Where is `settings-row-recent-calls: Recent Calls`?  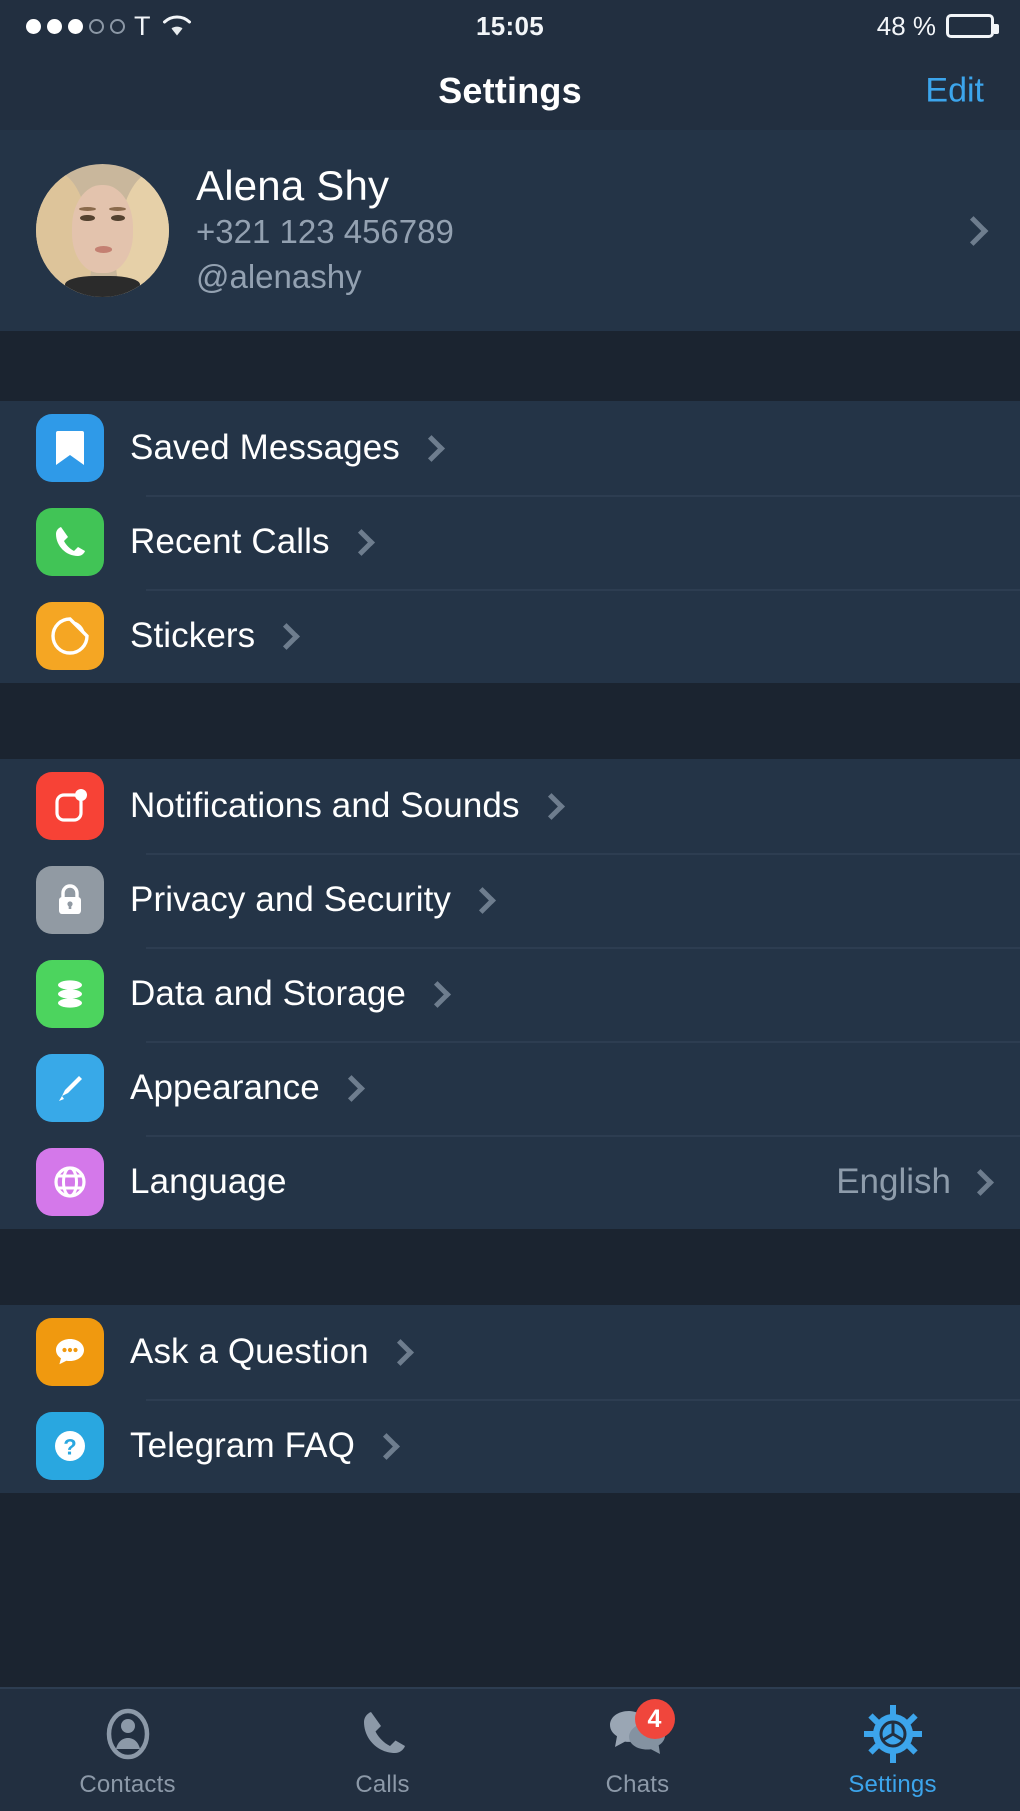
settings-row-recent-calls: Recent Calls is located at coordinates (510, 542).